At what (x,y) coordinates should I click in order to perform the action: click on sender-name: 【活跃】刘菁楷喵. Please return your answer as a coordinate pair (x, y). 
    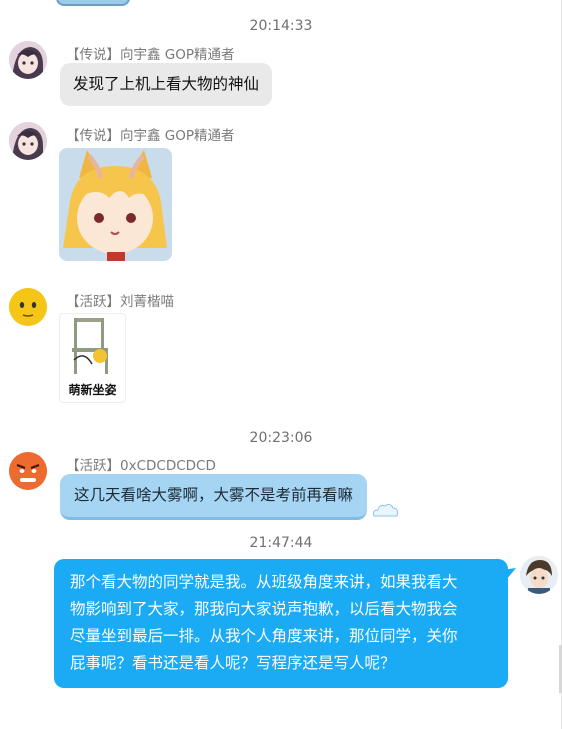
    Looking at the image, I should click on (120, 300).